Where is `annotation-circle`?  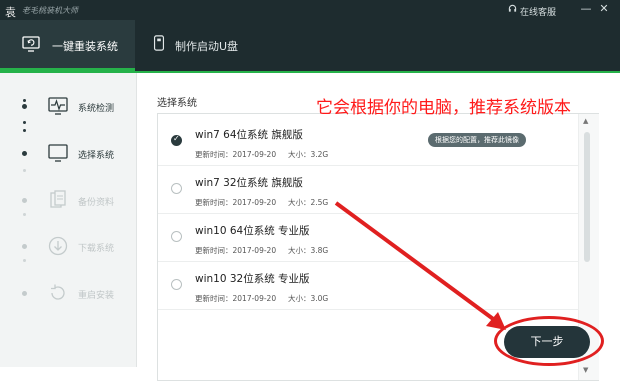
annotation-circle is located at coordinates (549, 341).